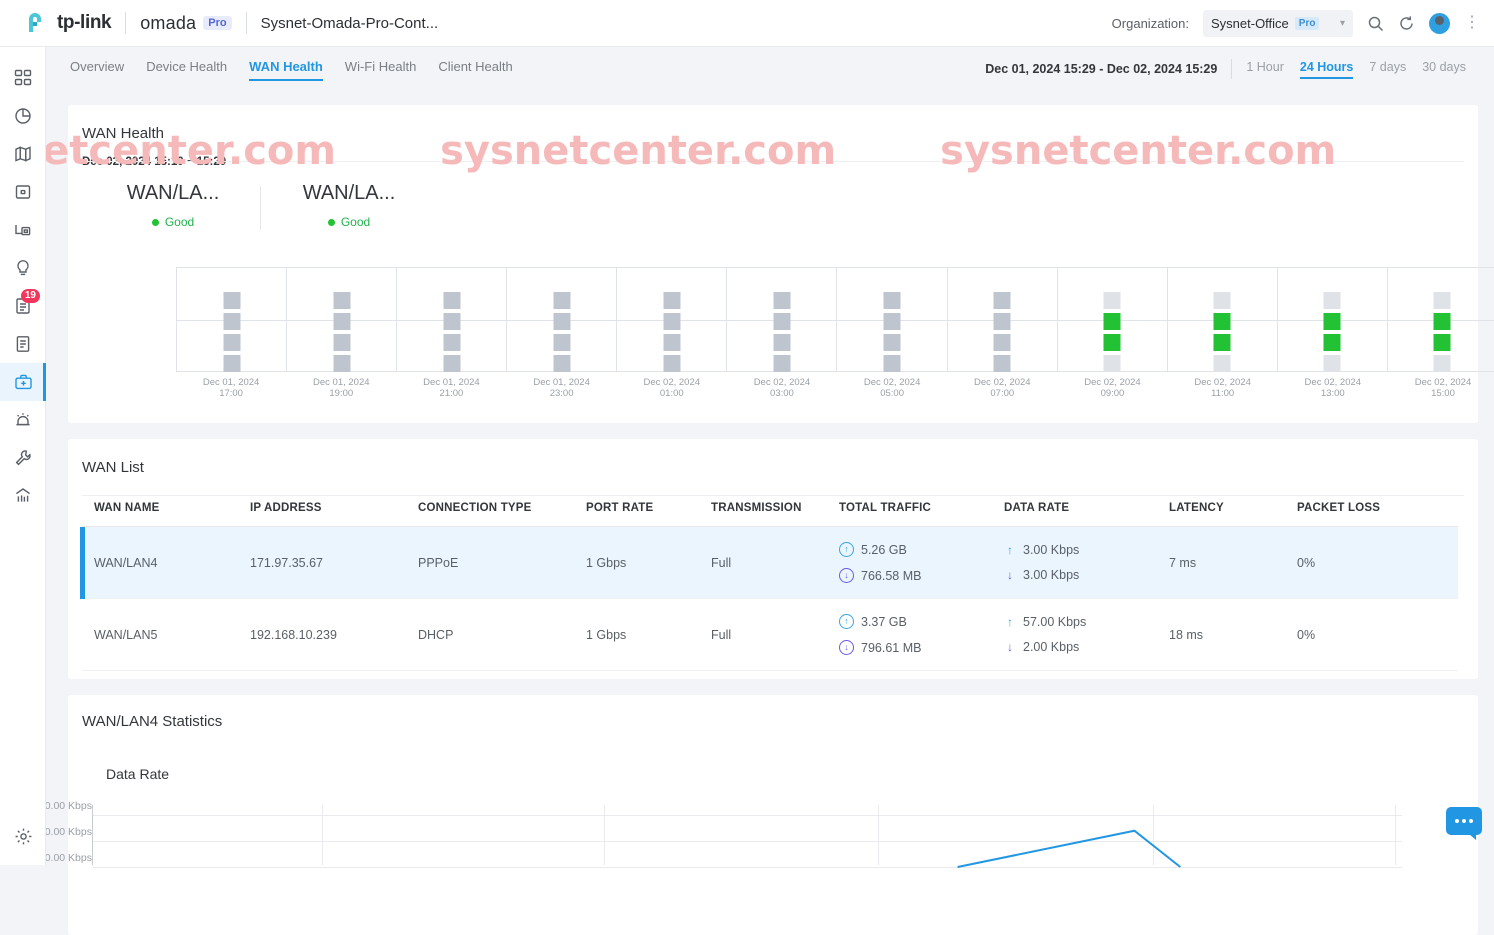 The height and width of the screenshot is (935, 1494). I want to click on refresh-icon, so click(1406, 23).